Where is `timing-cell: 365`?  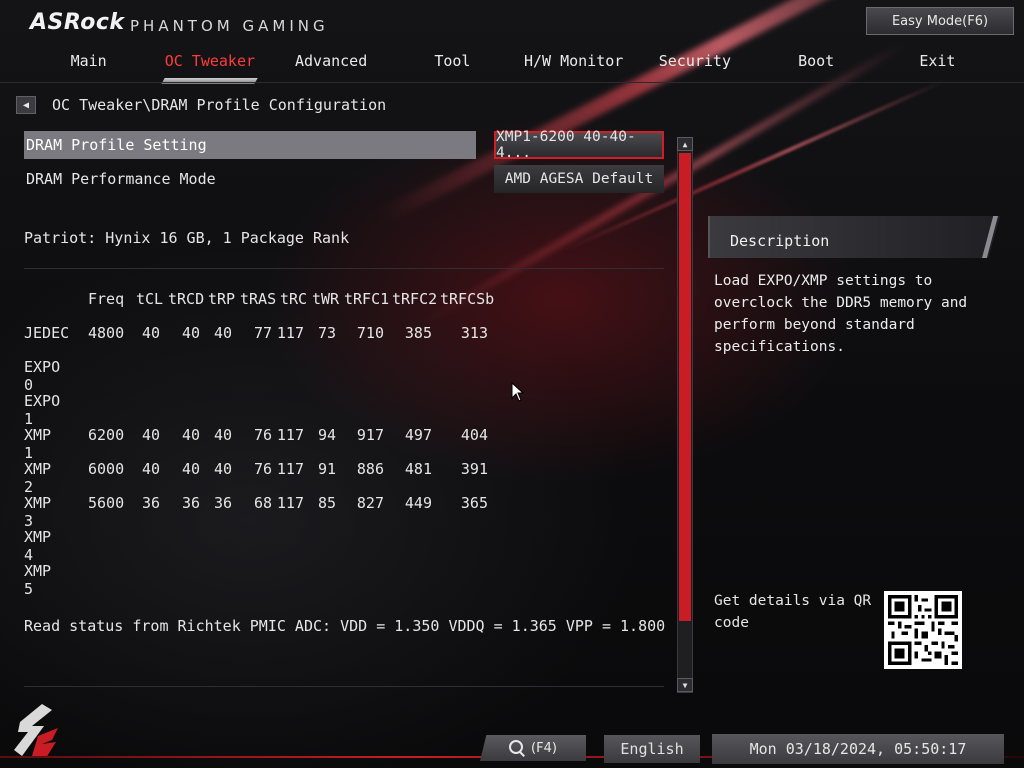 timing-cell: 365 is located at coordinates (474, 503).